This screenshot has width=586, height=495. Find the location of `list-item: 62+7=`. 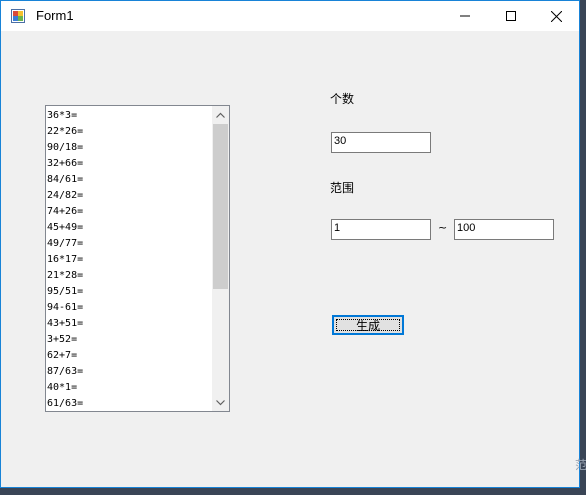

list-item: 62+7= is located at coordinates (129, 356).